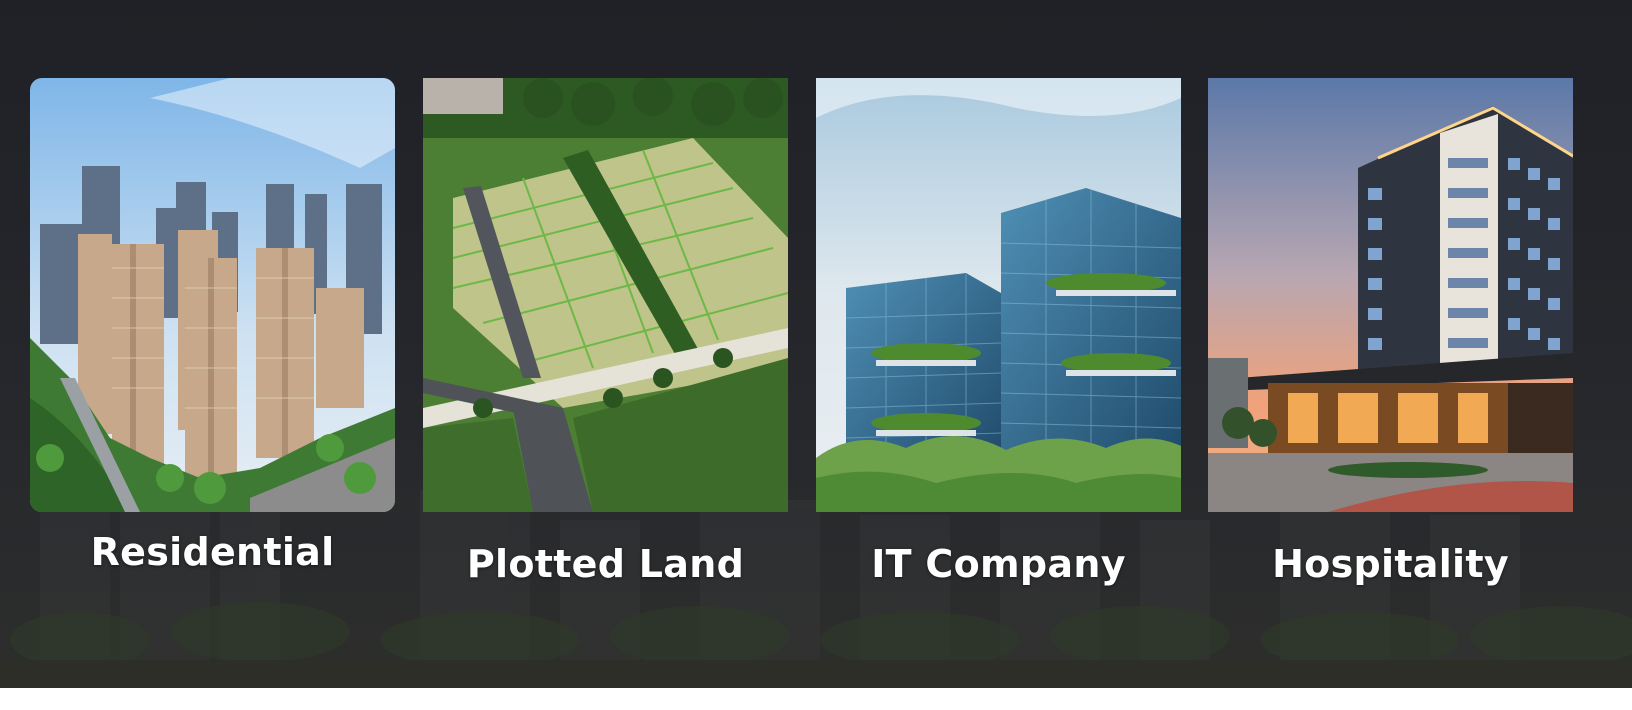 The image size is (1632, 710). What do you see at coordinates (1390, 564) in the screenshot?
I see `category-label: Hospitality` at bounding box center [1390, 564].